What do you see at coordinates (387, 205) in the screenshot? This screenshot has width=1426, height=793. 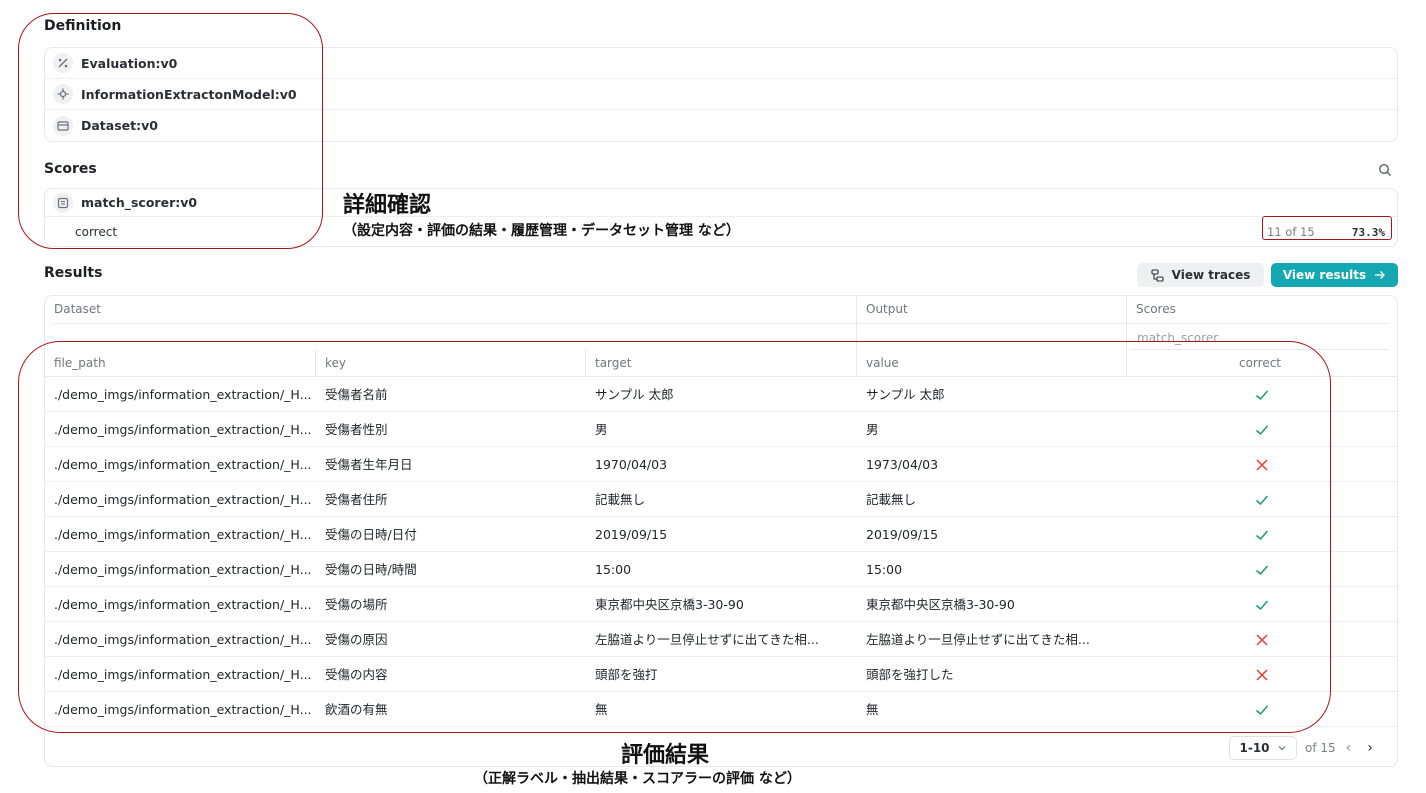 I see `annotation-details-title: 詳細確認` at bounding box center [387, 205].